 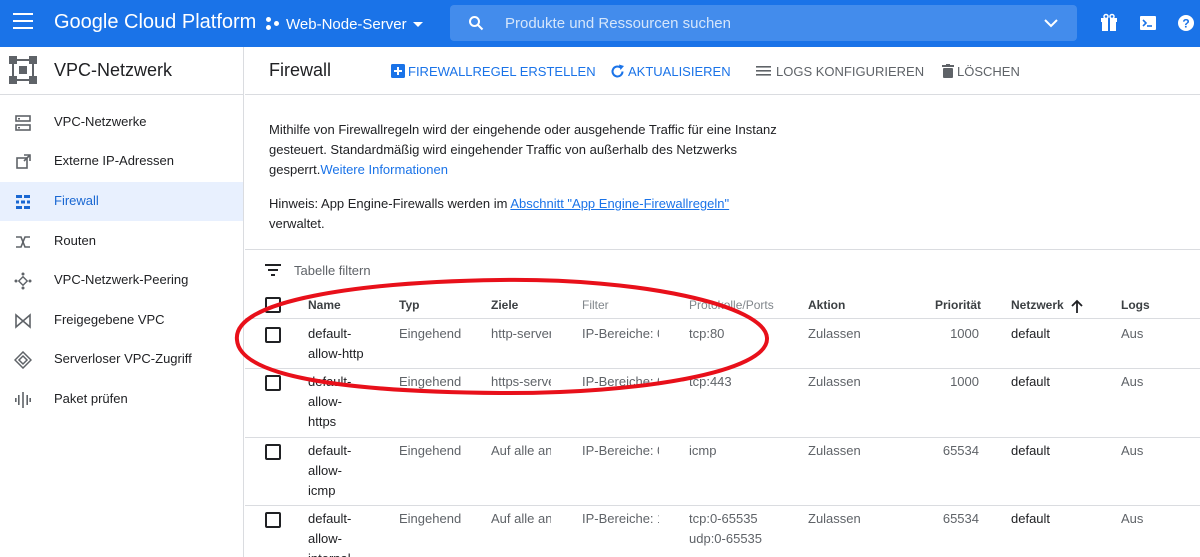 I want to click on search-input, so click(x=765, y=23).